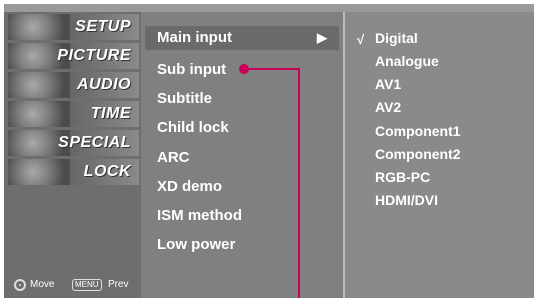 This screenshot has width=538, height=298. Describe the element at coordinates (94, 142) in the screenshot. I see `sidebar-item-label: SPECIAL` at that location.